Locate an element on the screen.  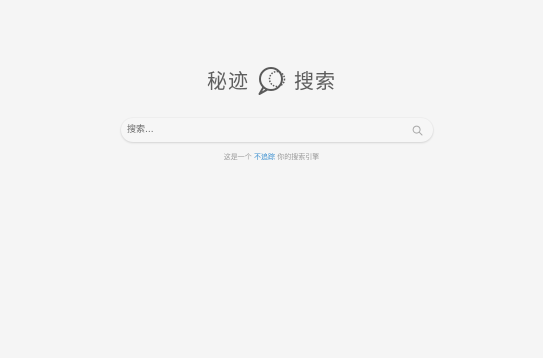
site-logo: 秘迹 搜索 is located at coordinates (271, 81).